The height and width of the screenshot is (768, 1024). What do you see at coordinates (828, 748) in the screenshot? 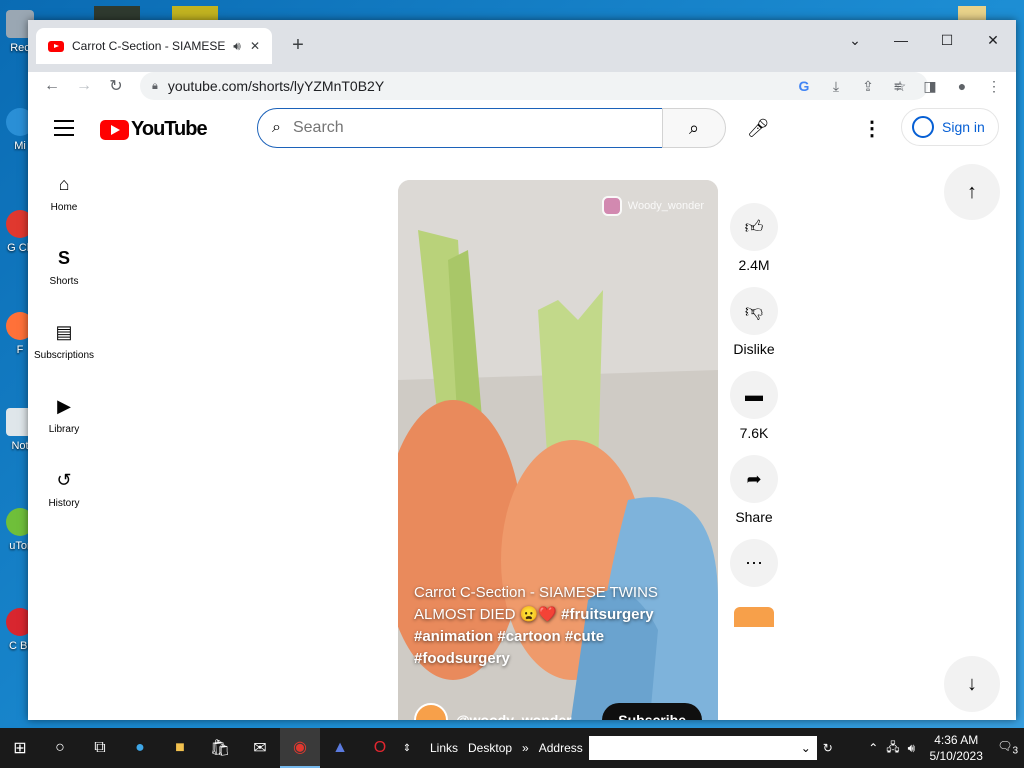
I see `go-refresh-icon: ↻` at bounding box center [828, 748].